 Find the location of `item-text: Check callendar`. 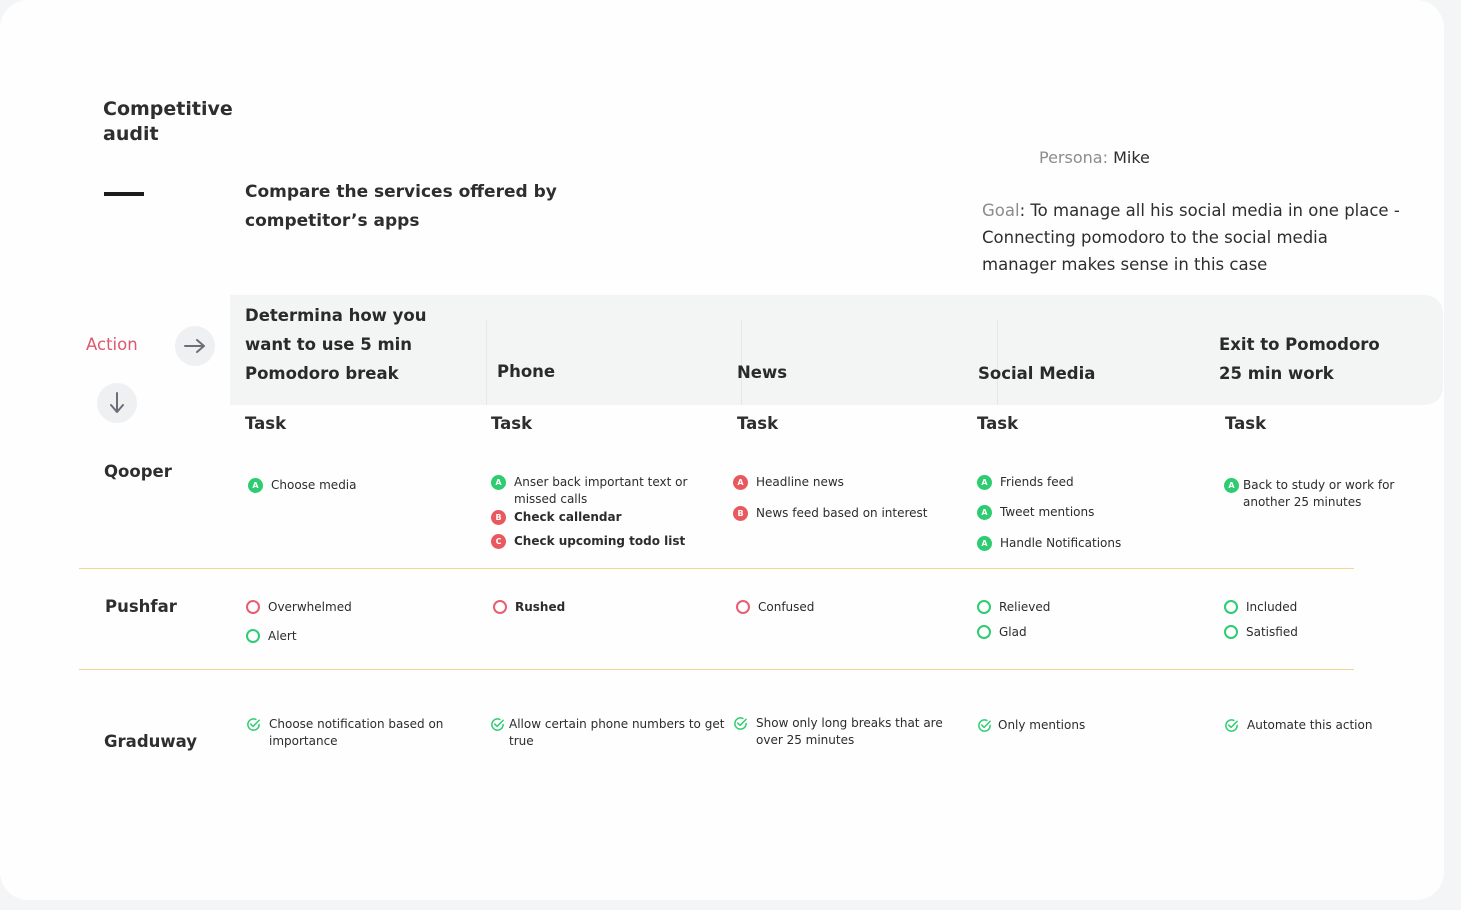

item-text: Check callendar is located at coordinates (568, 517).